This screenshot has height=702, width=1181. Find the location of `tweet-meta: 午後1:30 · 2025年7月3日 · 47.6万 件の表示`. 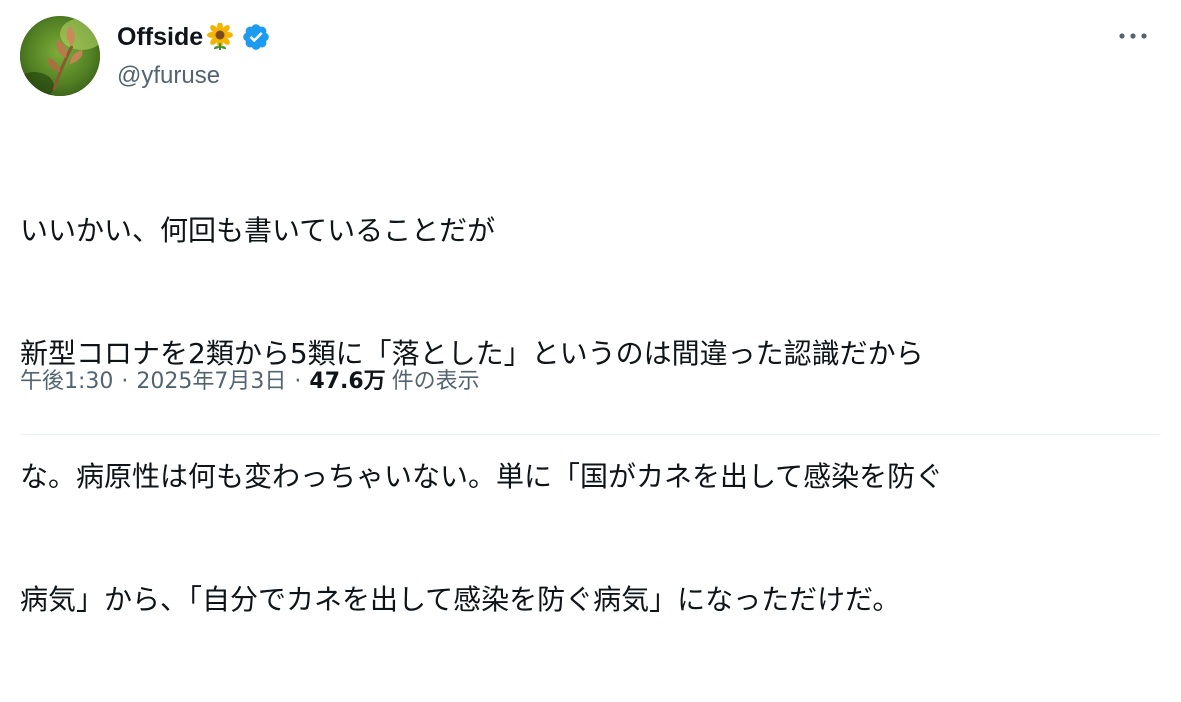

tweet-meta: 午後1:30 · 2025年7月3日 · 47.6万 件の表示 is located at coordinates (250, 379).